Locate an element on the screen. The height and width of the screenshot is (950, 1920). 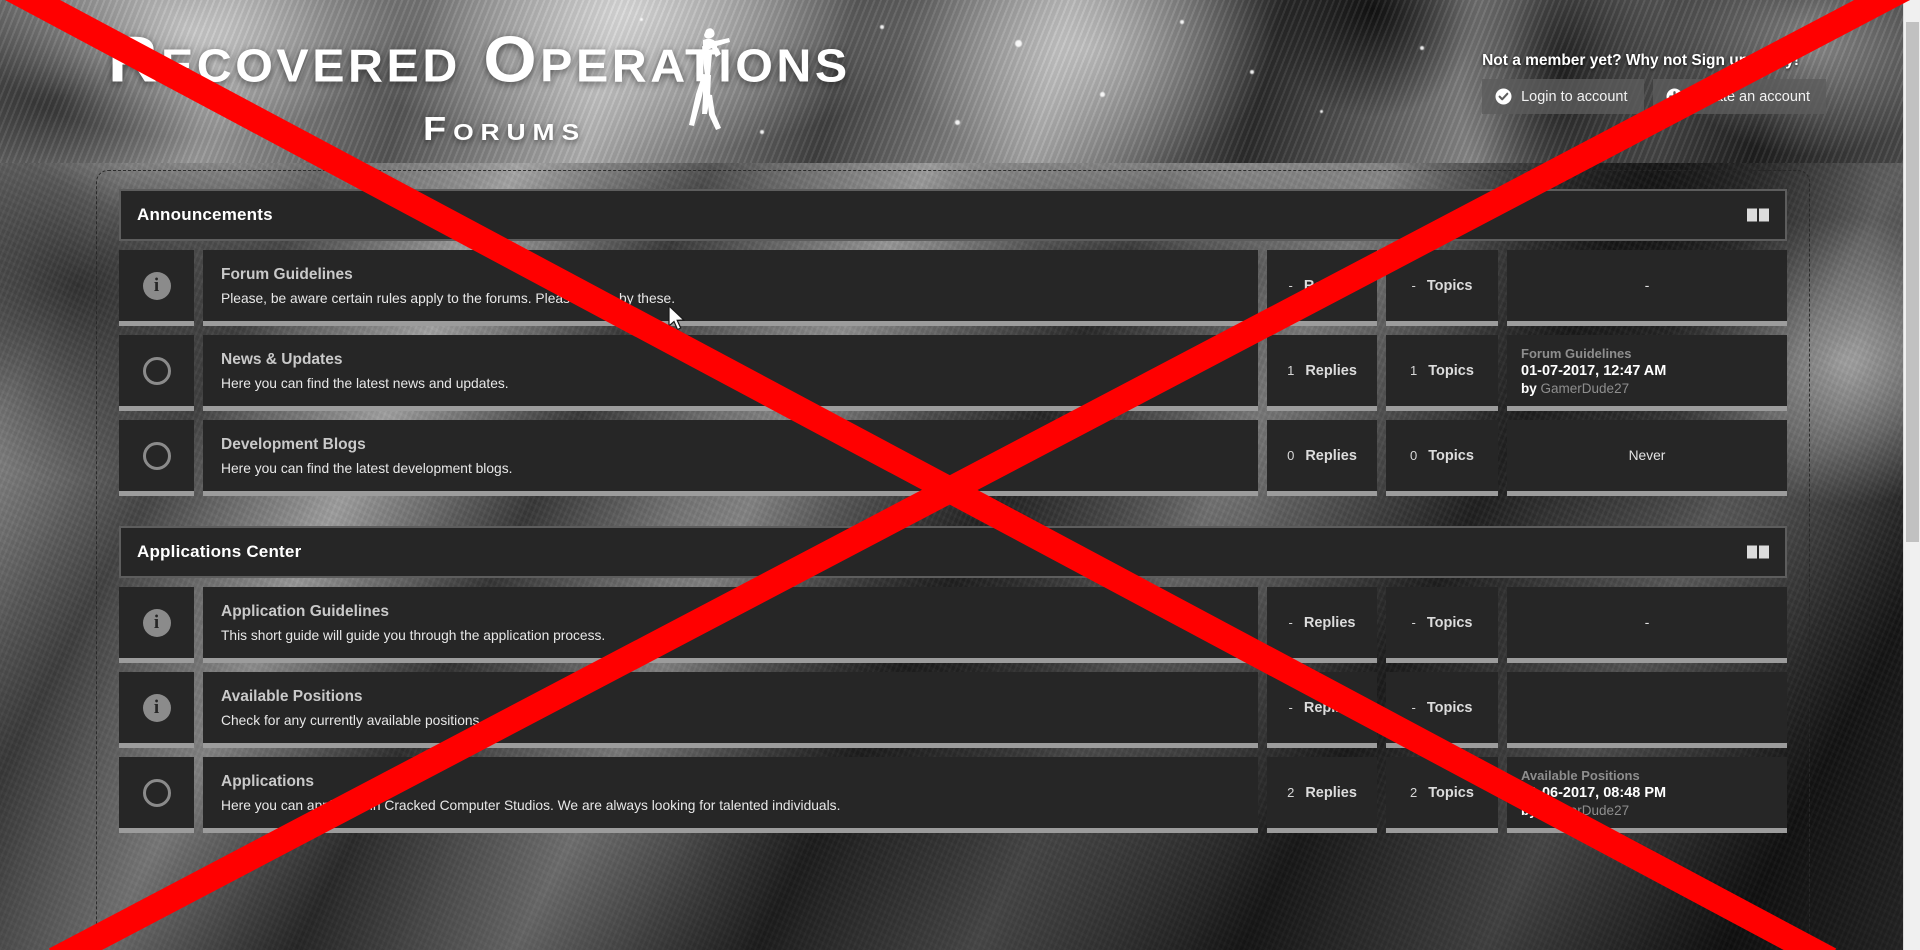
replies-count: 0 is located at coordinates (1291, 455).